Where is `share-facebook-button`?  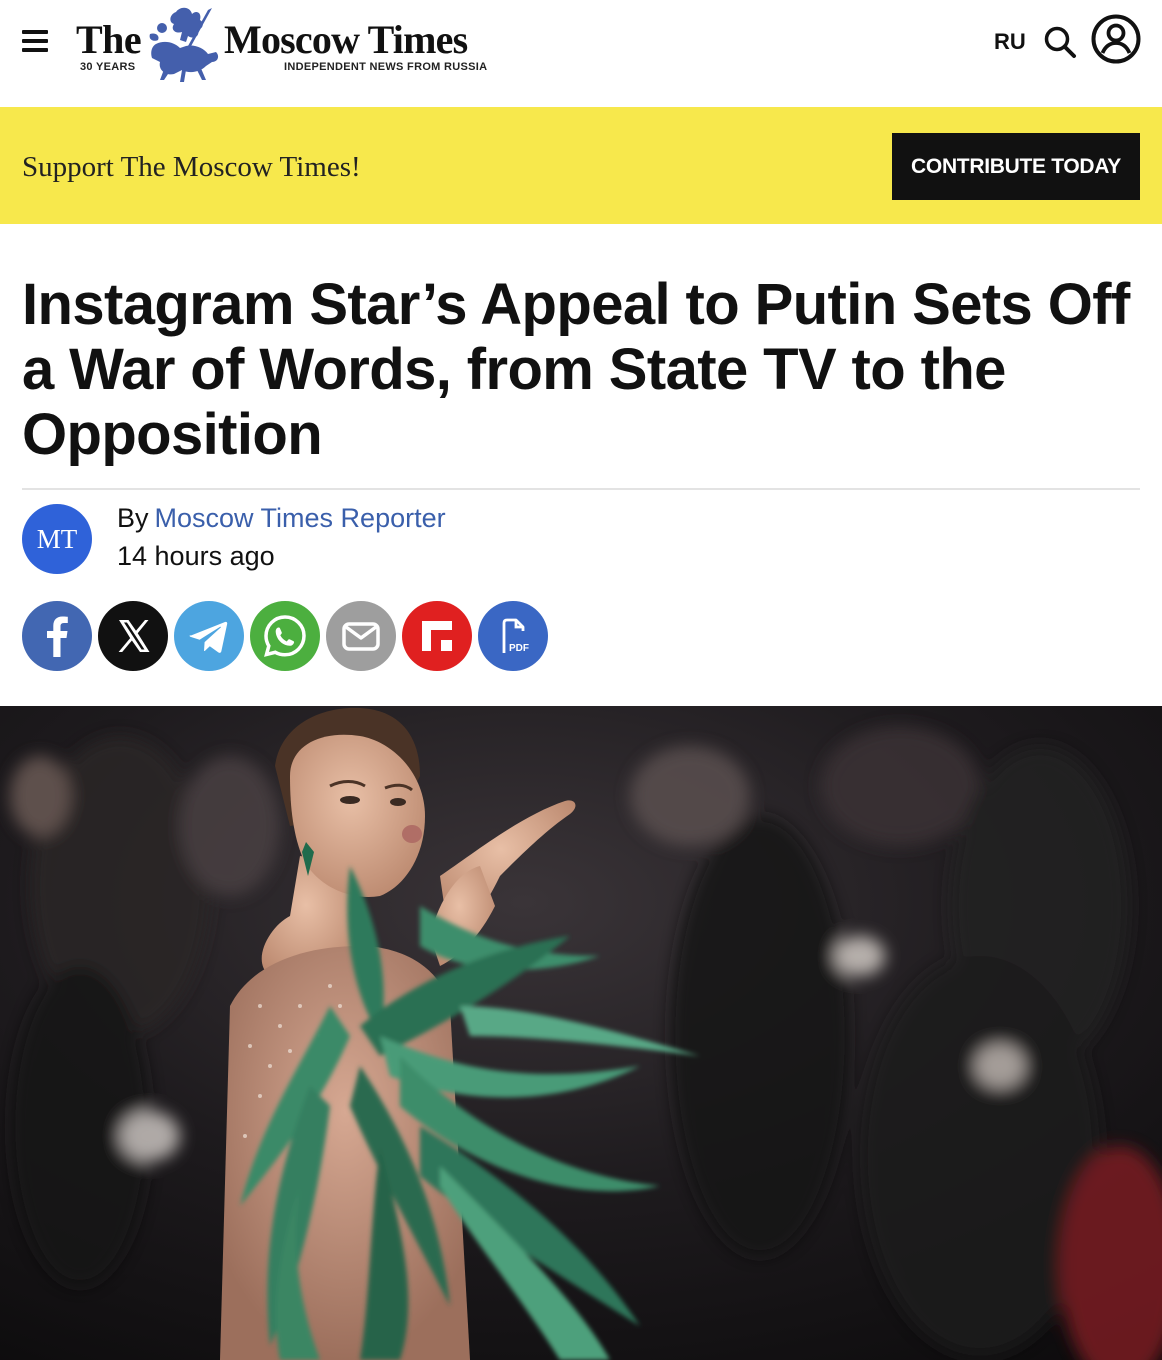
share-facebook-button is located at coordinates (57, 636).